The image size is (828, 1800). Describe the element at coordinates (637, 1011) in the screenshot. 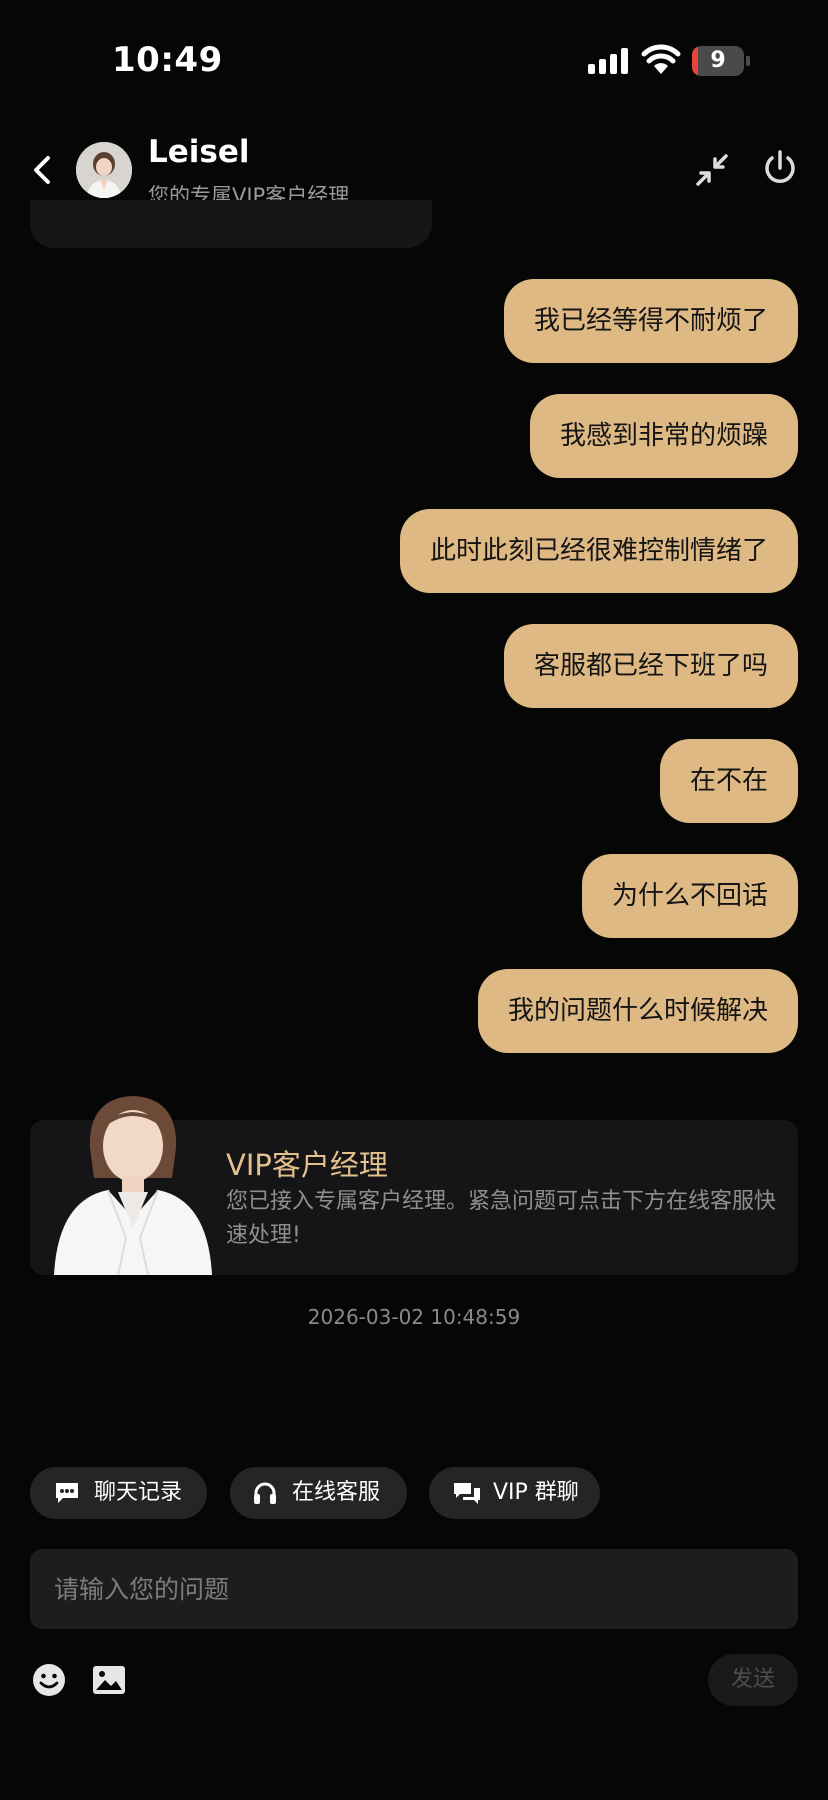

I see `outgoing-message: 我的问题什么时候解决` at that location.